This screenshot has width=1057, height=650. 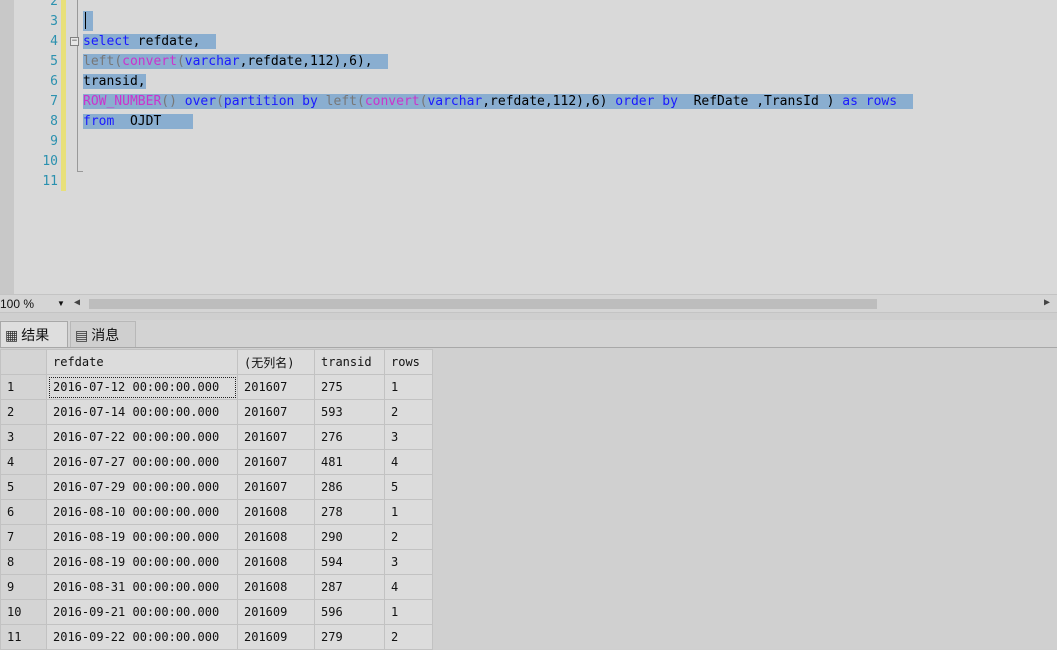 I want to click on result-tabs: ▦ 结果 ▤ 消息, so click(x=528, y=334).